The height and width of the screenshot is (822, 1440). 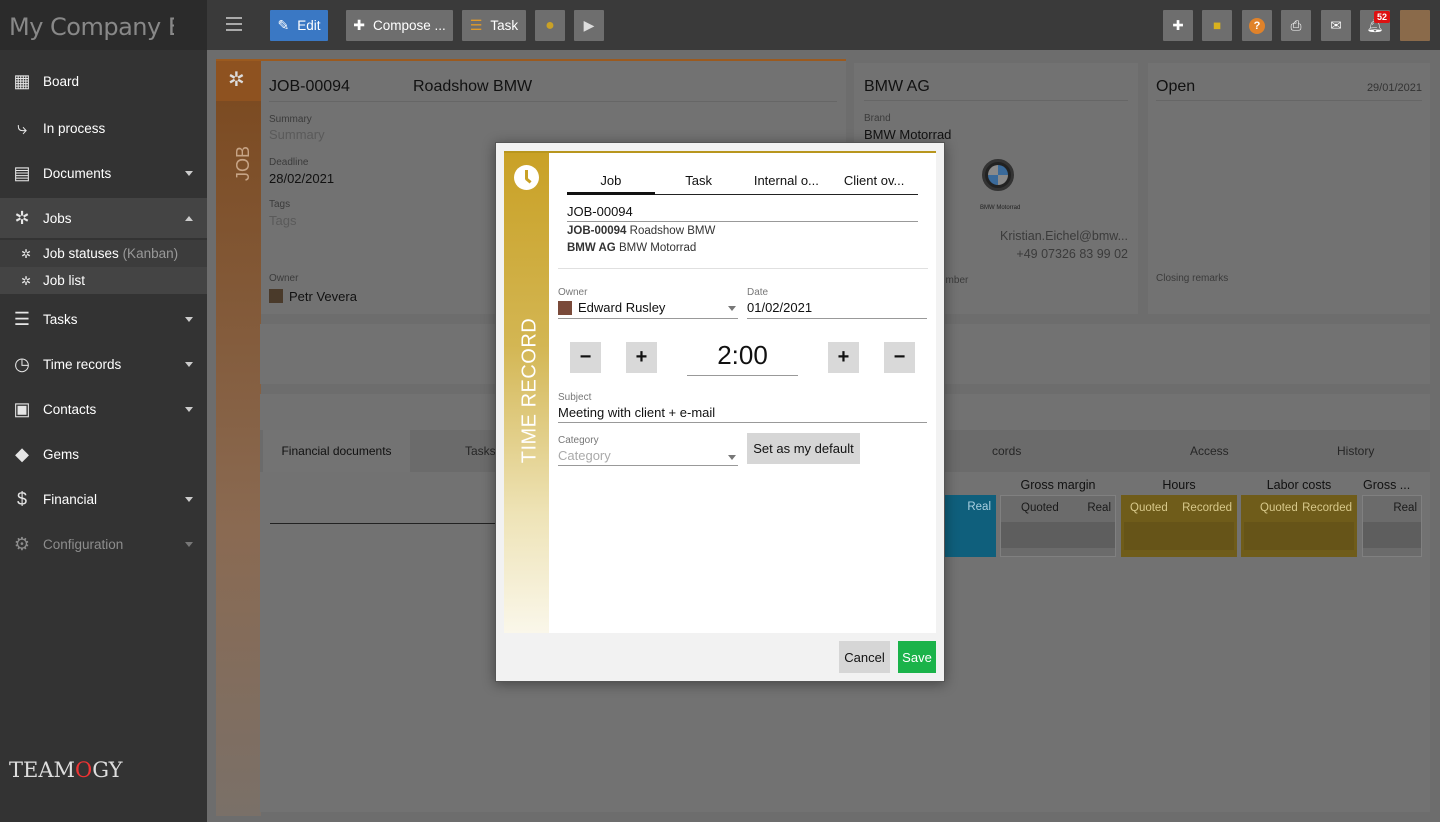 I want to click on note-icon: ■, so click(x=1217, y=25).